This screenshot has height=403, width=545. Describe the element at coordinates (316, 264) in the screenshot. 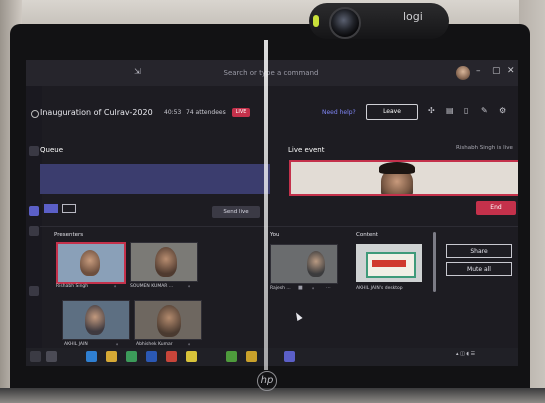

I see `self-face` at that location.